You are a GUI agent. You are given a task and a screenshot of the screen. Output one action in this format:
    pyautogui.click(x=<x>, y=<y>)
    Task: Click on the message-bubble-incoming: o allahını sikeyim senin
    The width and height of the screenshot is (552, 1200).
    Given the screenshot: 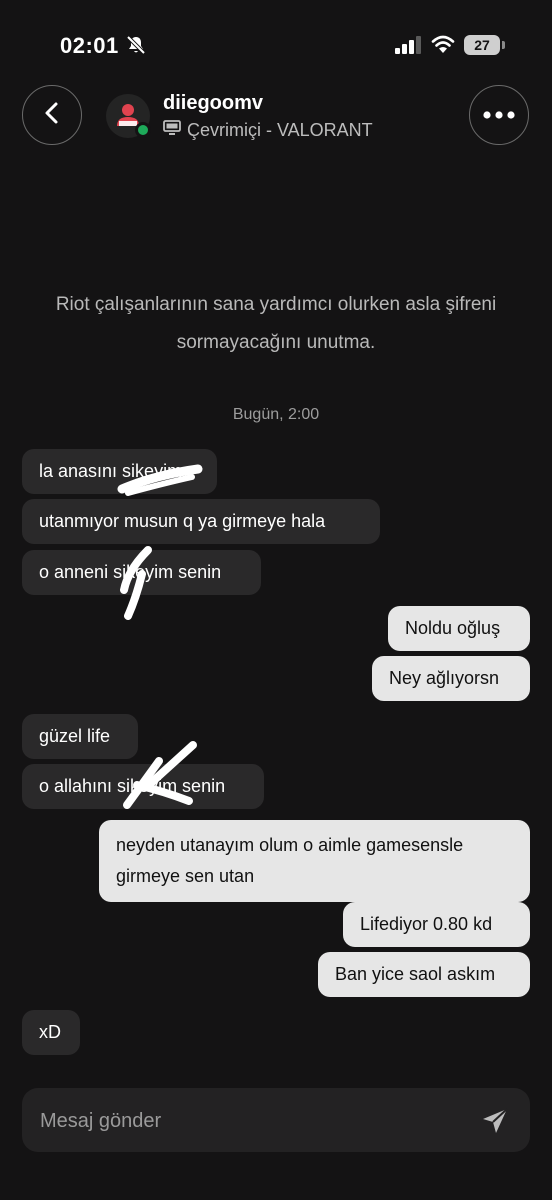 What is the action you would take?
    pyautogui.click(x=143, y=786)
    